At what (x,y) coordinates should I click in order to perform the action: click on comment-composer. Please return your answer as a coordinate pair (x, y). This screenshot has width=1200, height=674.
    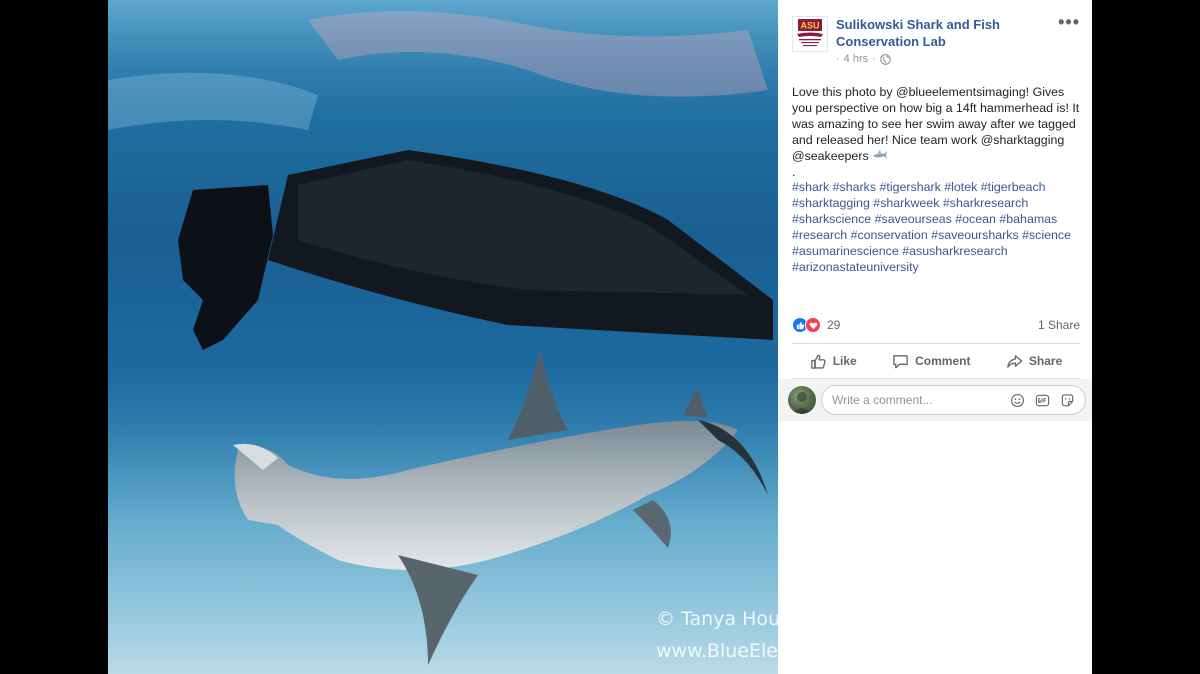
    Looking at the image, I should click on (935, 400).